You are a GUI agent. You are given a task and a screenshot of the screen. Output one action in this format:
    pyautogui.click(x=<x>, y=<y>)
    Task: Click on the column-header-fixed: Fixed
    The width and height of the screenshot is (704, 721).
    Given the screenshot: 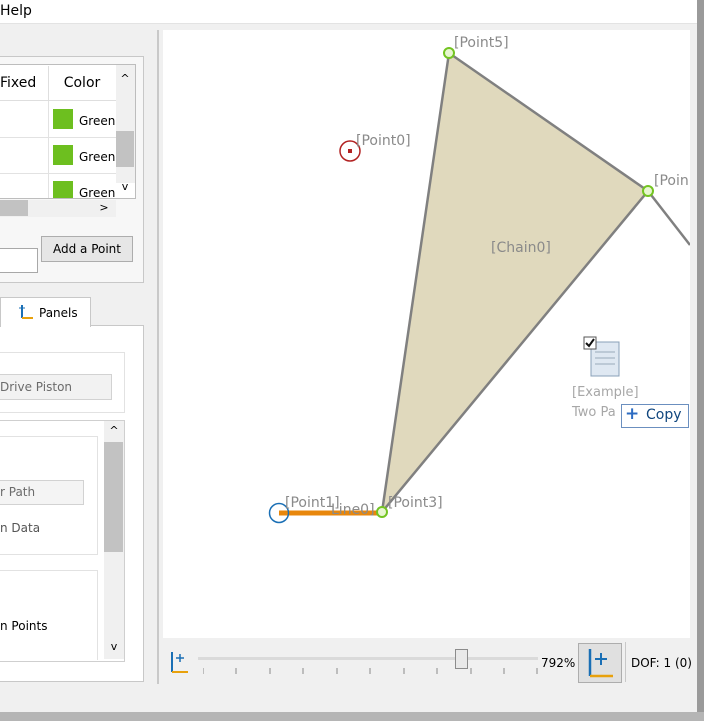 What is the action you would take?
    pyautogui.click(x=24, y=83)
    